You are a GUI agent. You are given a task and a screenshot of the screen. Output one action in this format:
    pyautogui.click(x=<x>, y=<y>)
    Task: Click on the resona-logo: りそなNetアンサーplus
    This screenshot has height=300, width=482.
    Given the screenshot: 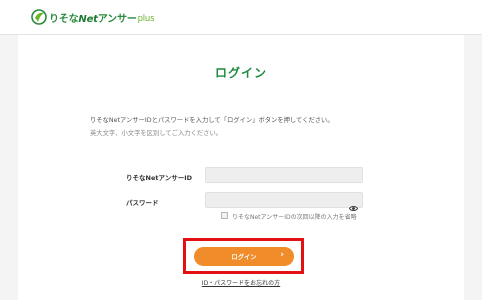 What is the action you would take?
    pyautogui.click(x=93, y=17)
    